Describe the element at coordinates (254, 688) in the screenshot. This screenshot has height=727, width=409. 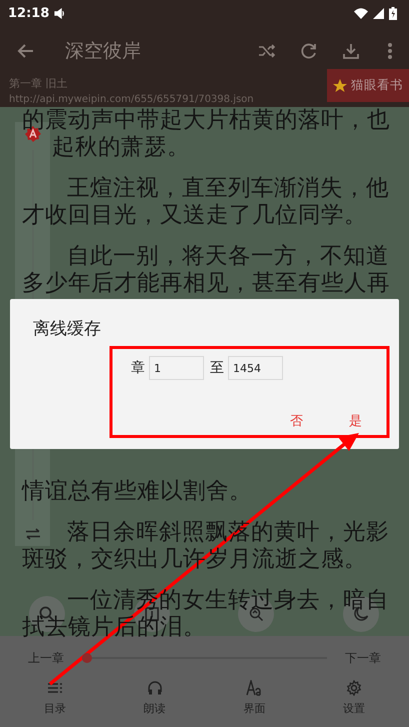
I see `font-size-icon` at that location.